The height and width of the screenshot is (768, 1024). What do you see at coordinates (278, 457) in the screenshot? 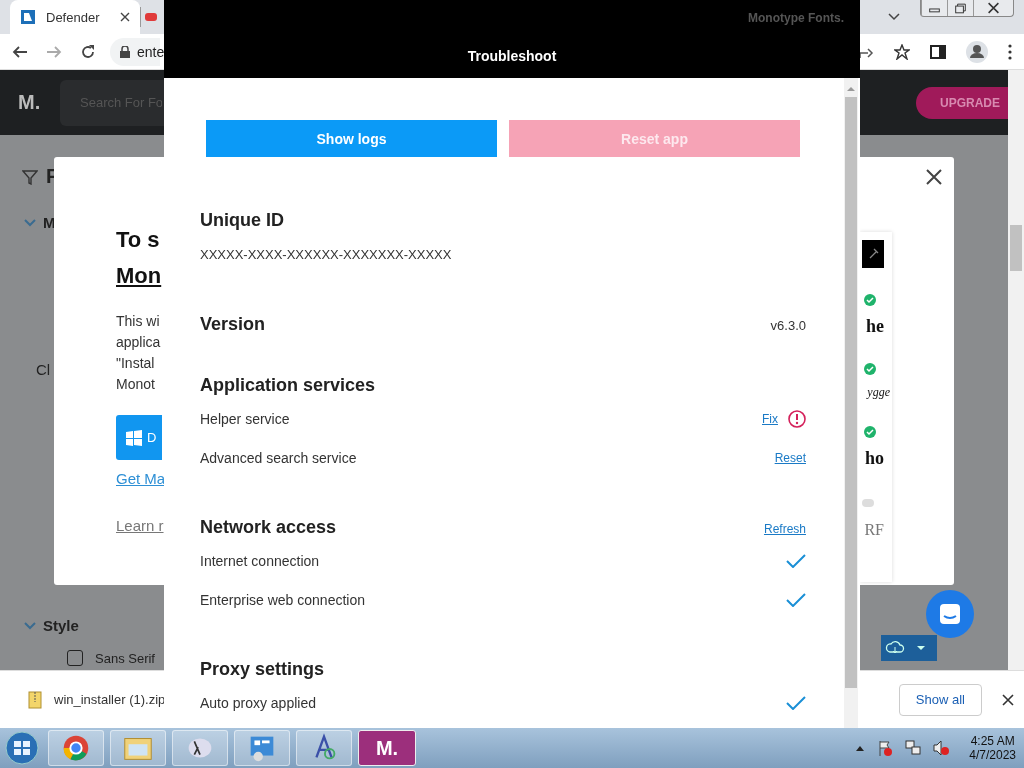
I see `service-label: Advanced search service` at bounding box center [278, 457].